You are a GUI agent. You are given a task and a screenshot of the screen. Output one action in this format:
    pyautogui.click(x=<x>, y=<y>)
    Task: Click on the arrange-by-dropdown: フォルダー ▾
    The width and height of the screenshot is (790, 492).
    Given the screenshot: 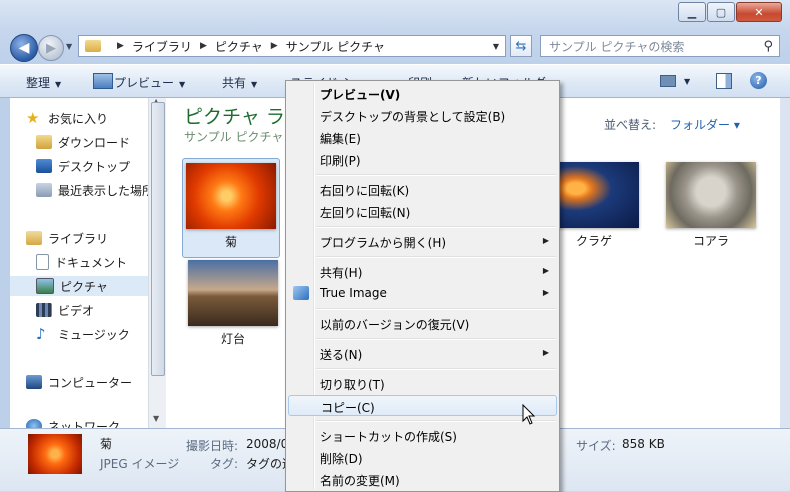 What is the action you would take?
    pyautogui.click(x=705, y=124)
    